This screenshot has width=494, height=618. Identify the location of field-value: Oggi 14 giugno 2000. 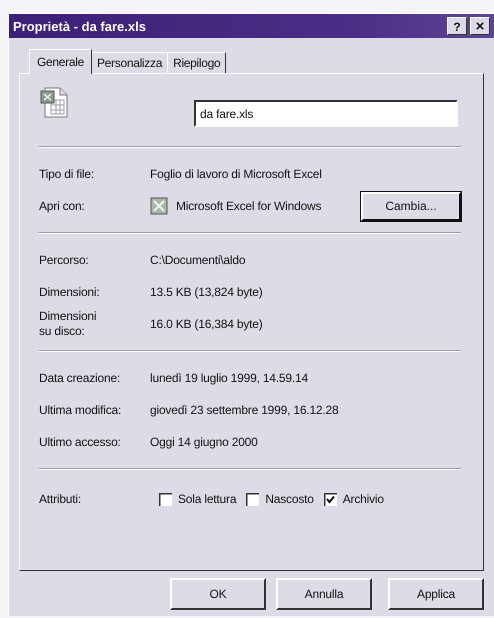
(204, 442).